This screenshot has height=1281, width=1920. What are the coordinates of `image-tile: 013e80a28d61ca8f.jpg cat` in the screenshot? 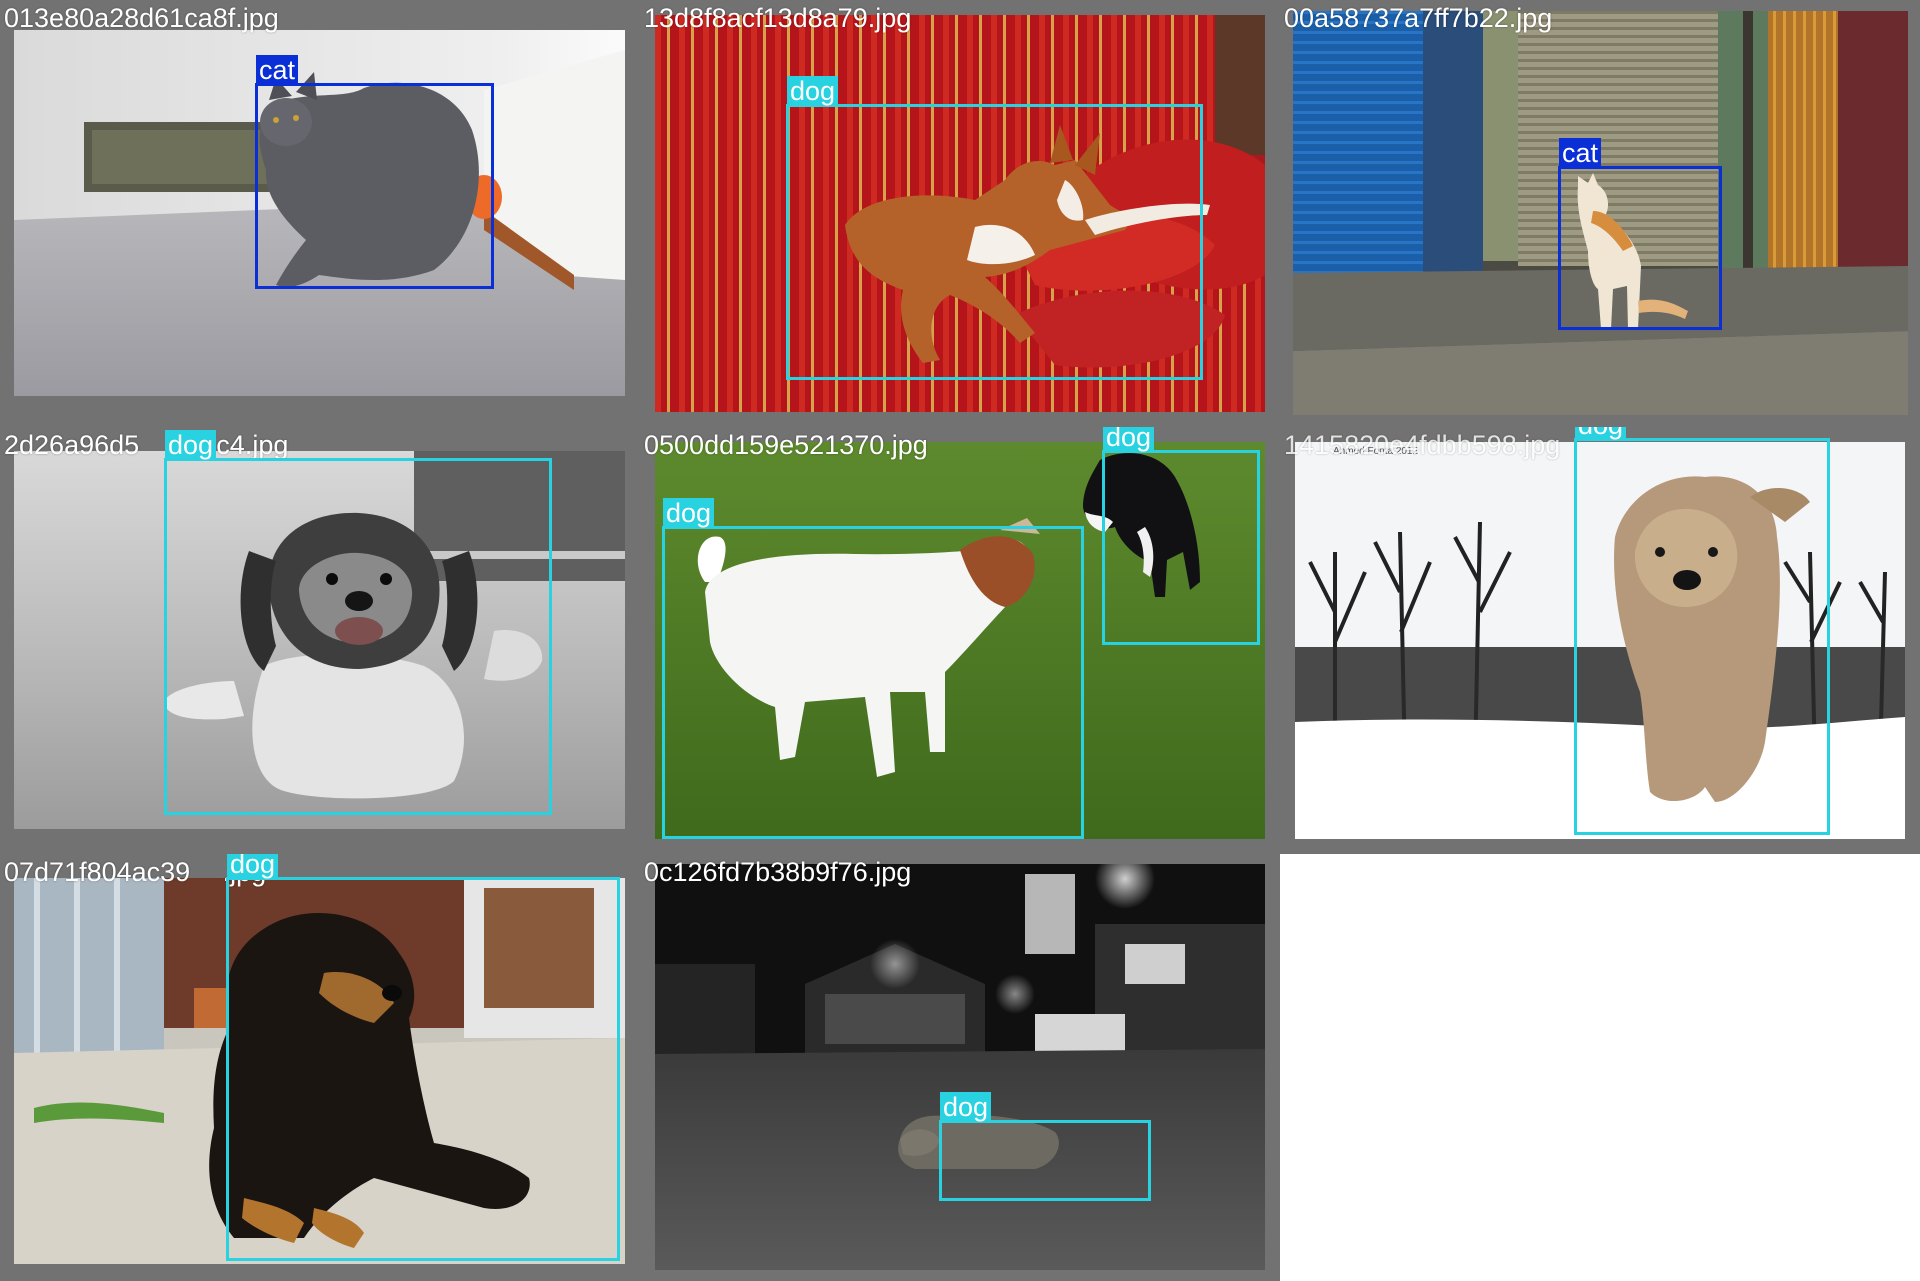 It's located at (320, 213).